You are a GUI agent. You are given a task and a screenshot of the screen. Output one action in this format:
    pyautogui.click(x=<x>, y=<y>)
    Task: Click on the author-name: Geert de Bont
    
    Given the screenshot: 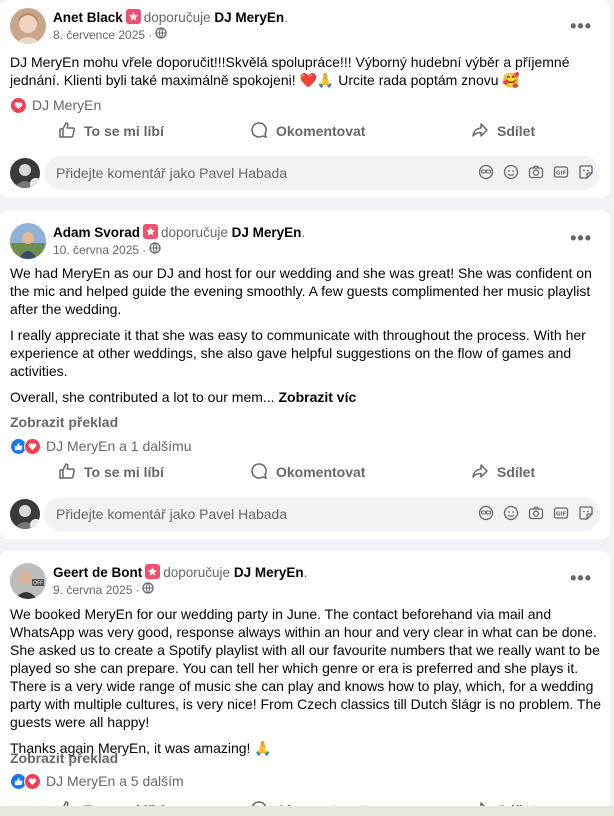 What is the action you would take?
    pyautogui.click(x=97, y=572)
    